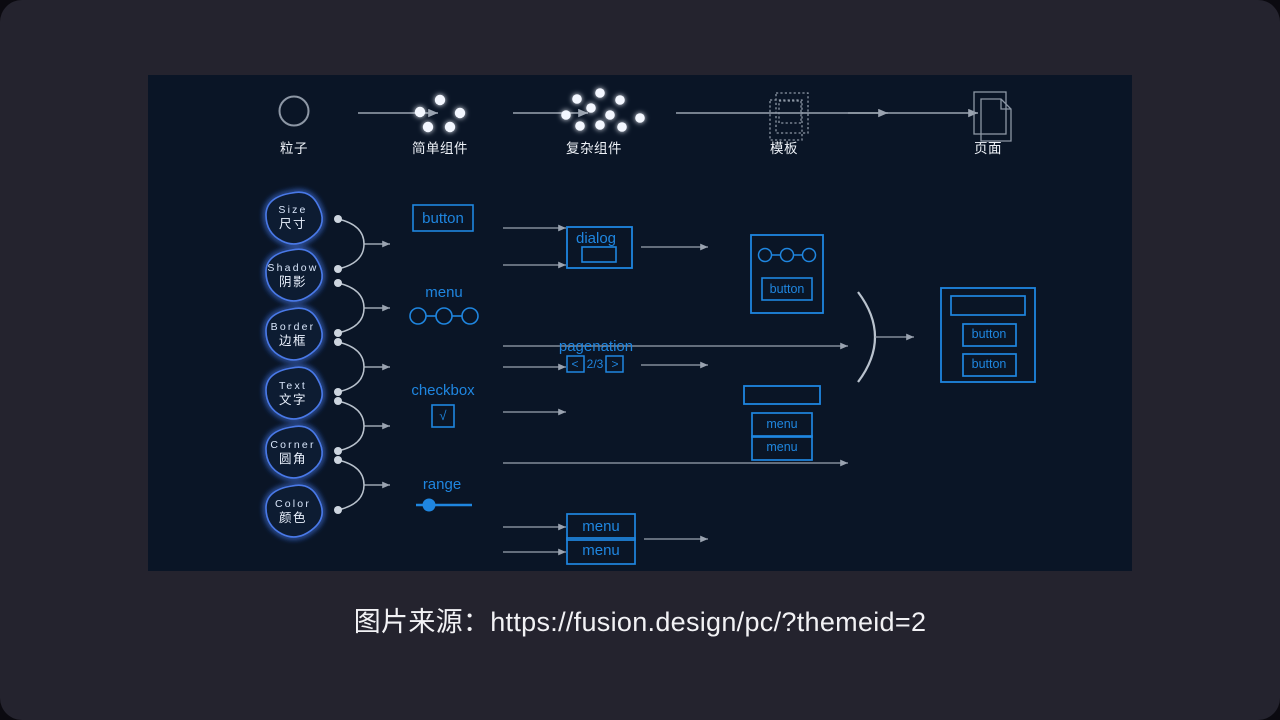  Describe the element at coordinates (596, 346) in the screenshot. I see `label-pagenation: pagenation` at that location.